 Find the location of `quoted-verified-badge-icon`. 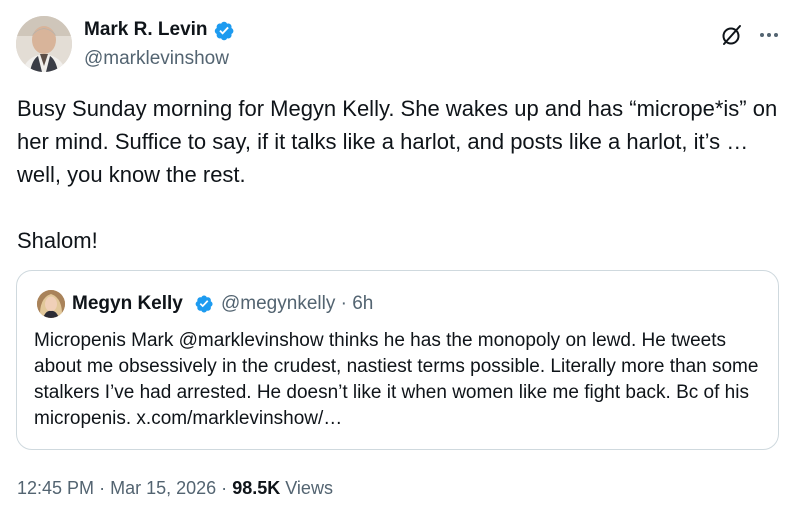

quoted-verified-badge-icon is located at coordinates (204, 304).